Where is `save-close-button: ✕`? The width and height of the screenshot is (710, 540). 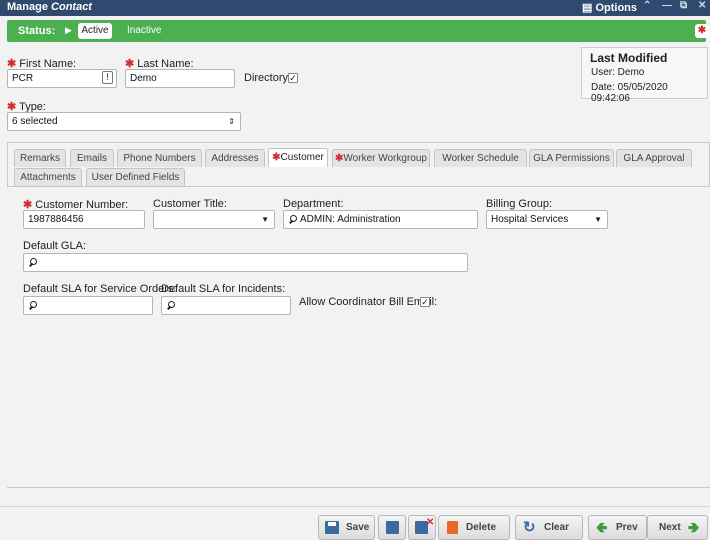
save-close-button: ✕ is located at coordinates (422, 527).